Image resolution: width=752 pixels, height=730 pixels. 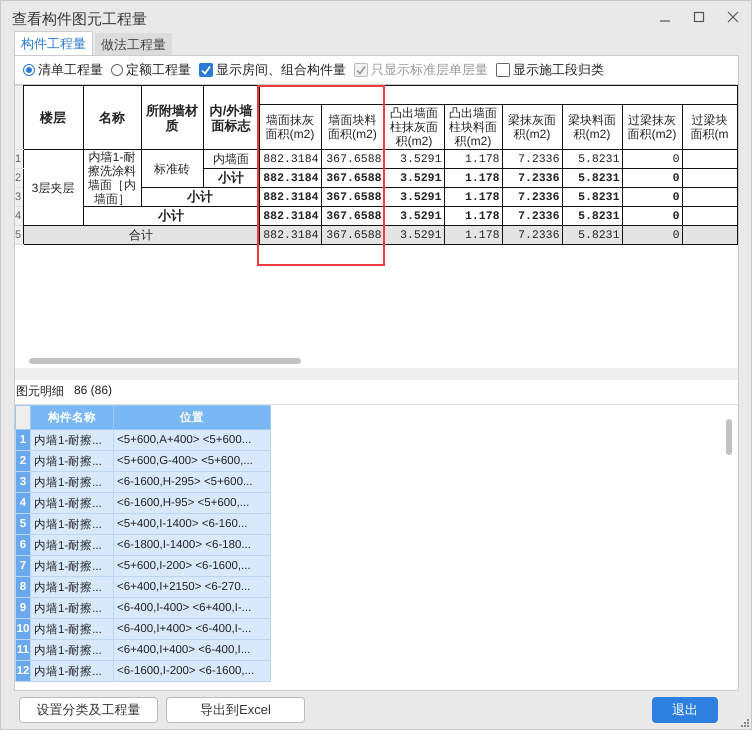 I want to click on table-cell: 合计, so click(x=141, y=235).